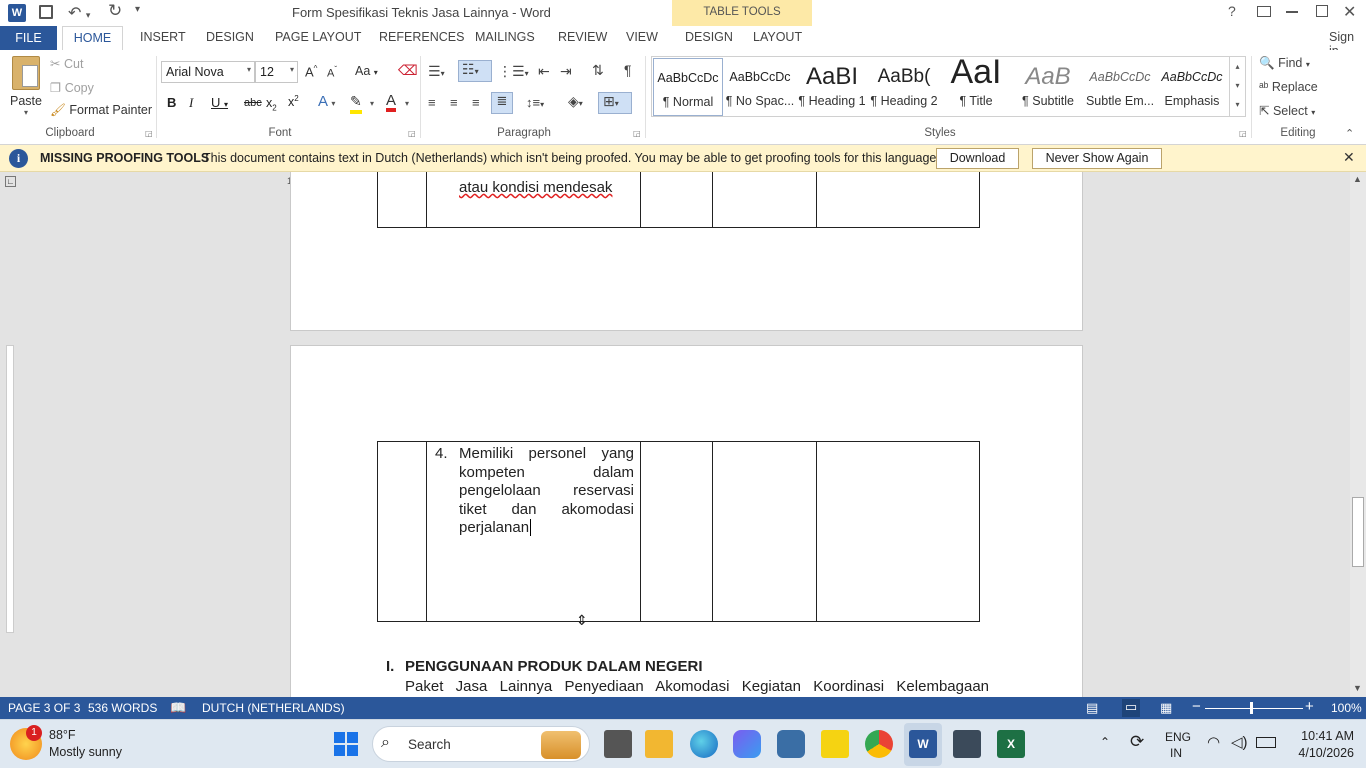  Describe the element at coordinates (1266, 742) in the screenshot. I see `battery-icon` at that location.